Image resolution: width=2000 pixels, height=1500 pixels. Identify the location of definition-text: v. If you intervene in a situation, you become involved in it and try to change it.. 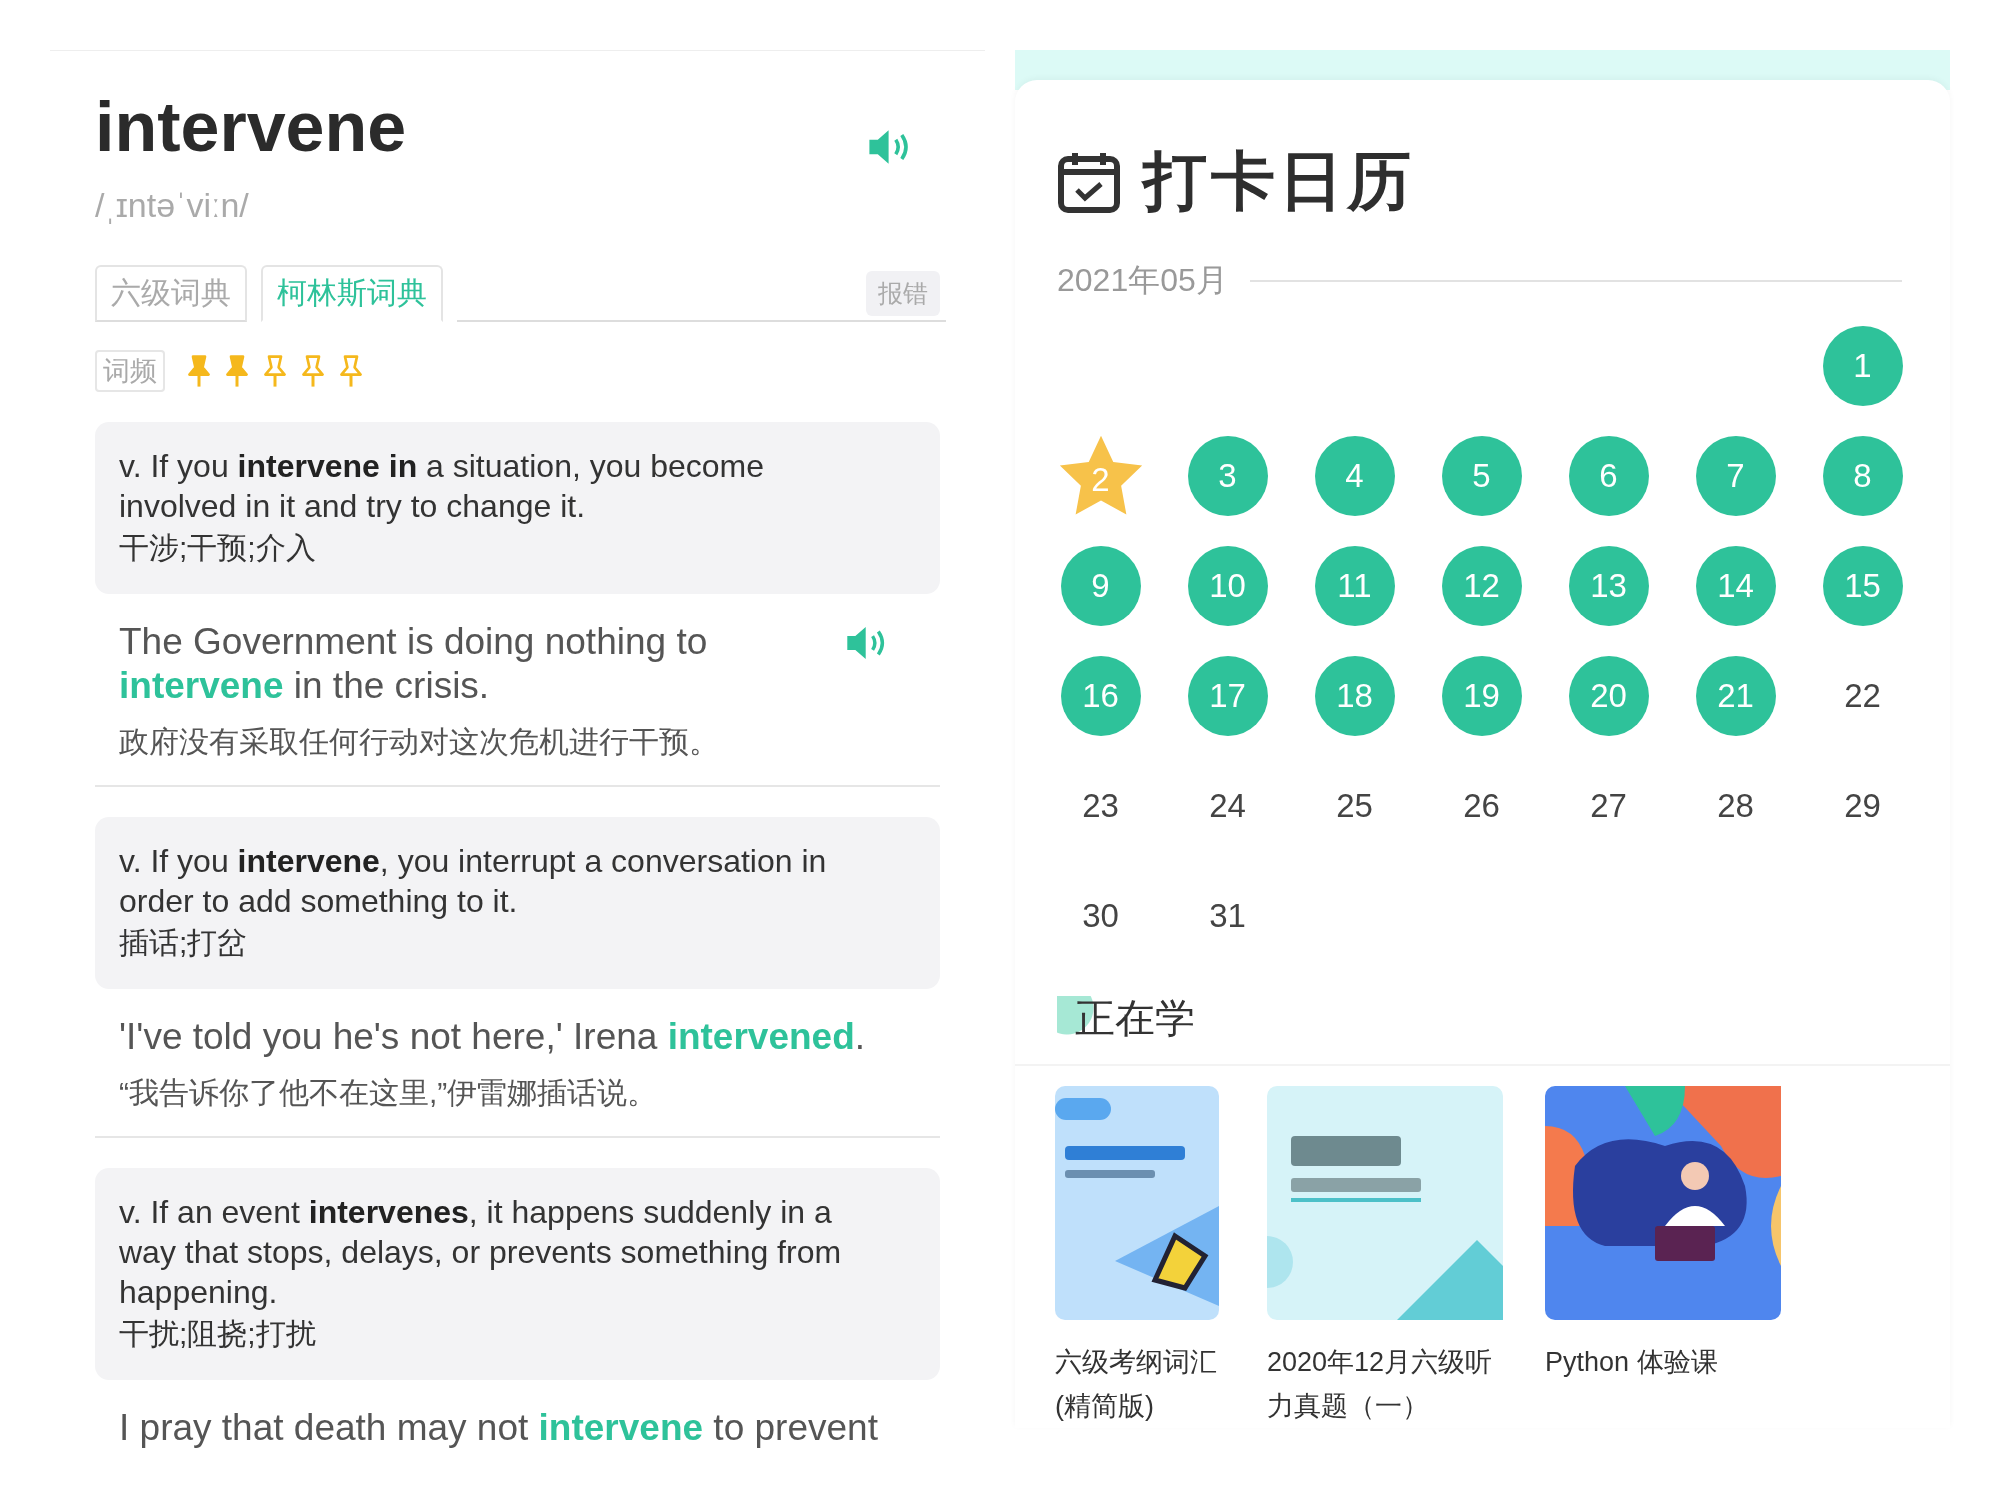
(442, 486).